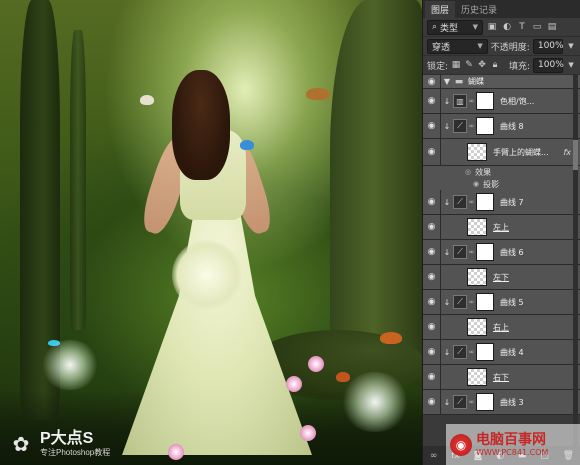 Image resolution: width=580 pixels, height=465 pixels. Describe the element at coordinates (461, 444) in the screenshot. I see `watermark-logo-icon: ◉` at that location.